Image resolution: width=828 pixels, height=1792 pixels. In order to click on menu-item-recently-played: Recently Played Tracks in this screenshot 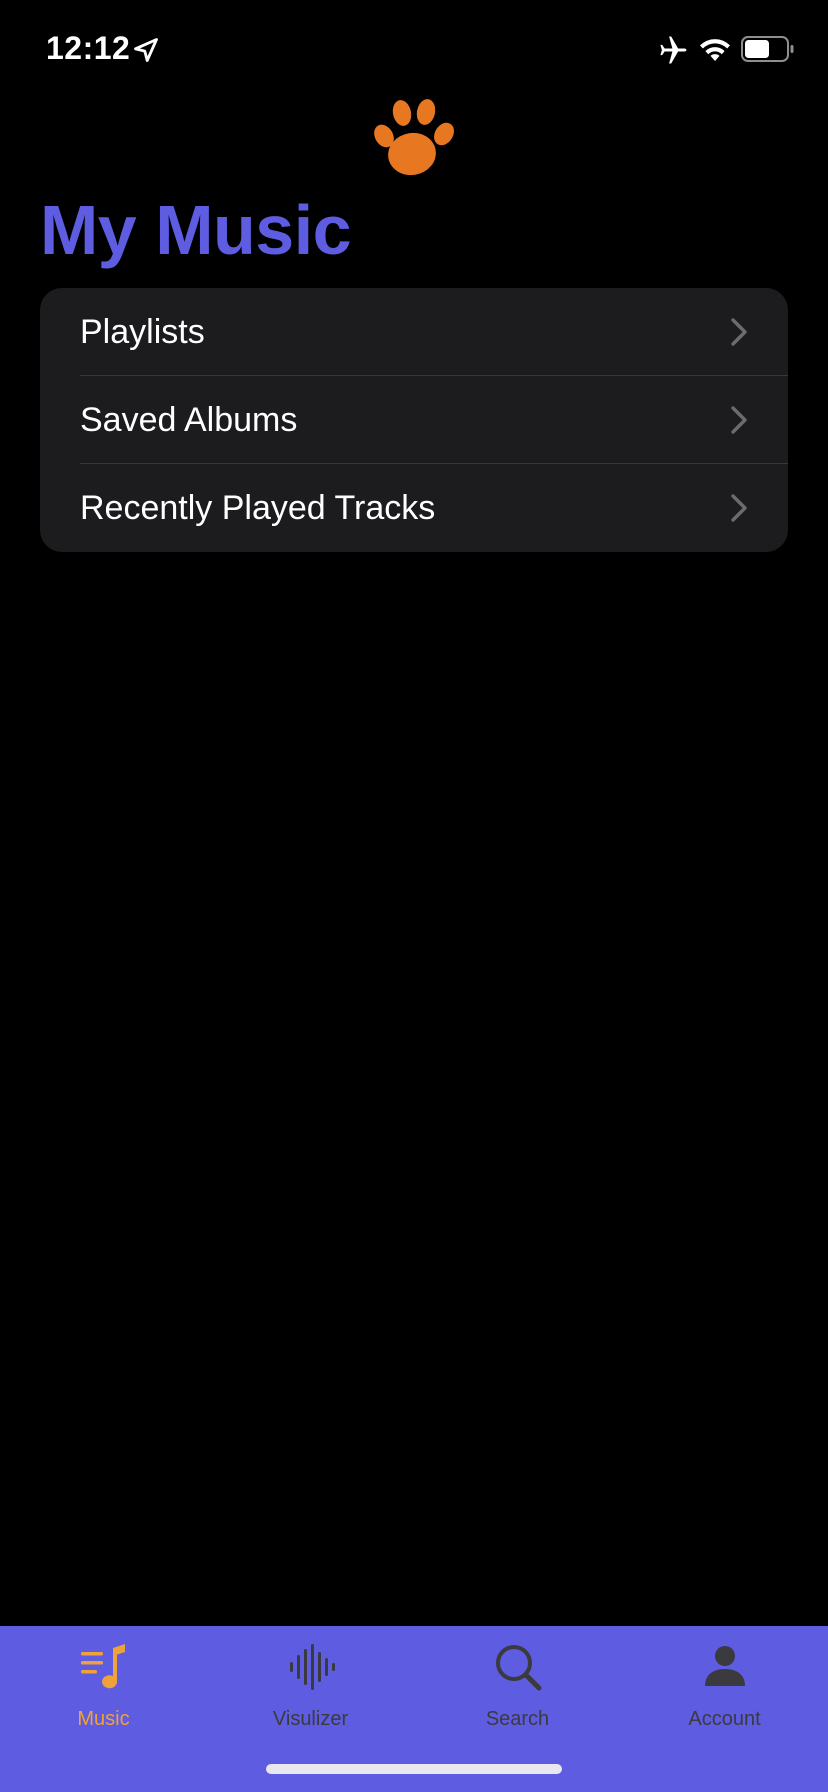, I will do `click(414, 508)`.